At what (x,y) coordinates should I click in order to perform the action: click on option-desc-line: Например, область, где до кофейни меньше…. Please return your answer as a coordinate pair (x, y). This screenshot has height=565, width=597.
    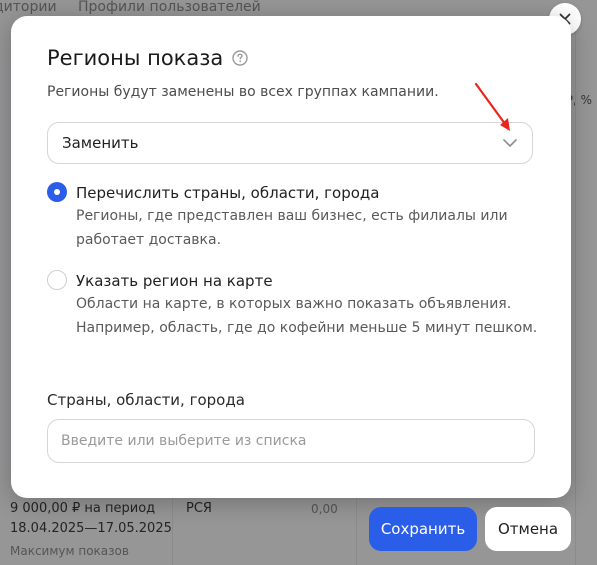
    Looking at the image, I should click on (307, 328).